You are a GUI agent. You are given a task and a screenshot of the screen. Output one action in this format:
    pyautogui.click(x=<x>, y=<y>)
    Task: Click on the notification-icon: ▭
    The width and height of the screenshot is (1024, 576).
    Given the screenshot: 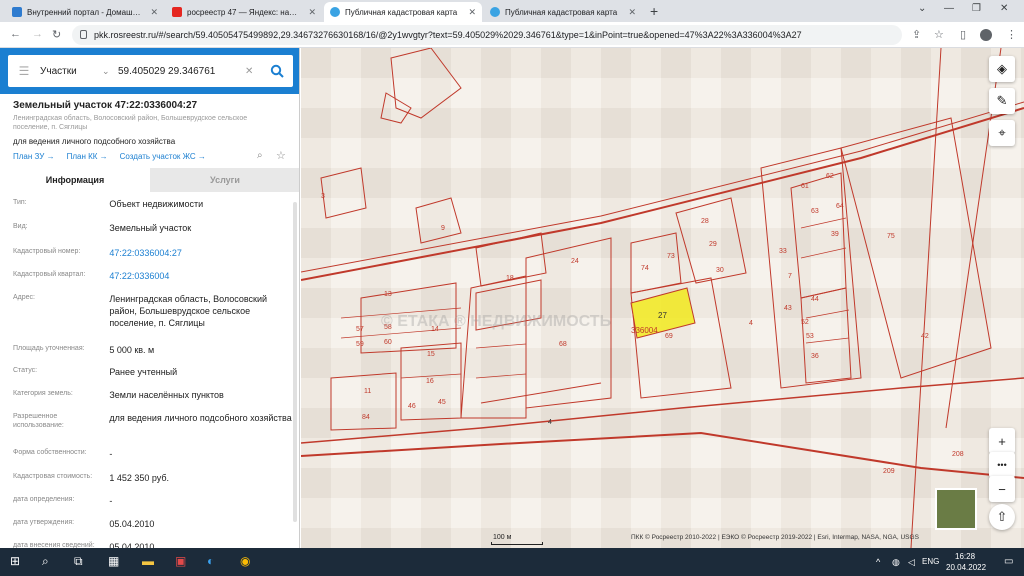 What is the action you would take?
    pyautogui.click(x=1008, y=561)
    